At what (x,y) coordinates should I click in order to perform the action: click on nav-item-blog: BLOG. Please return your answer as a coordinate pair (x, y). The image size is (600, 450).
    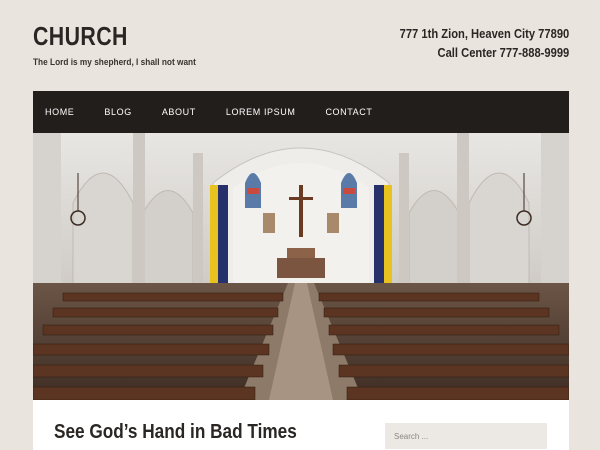
    Looking at the image, I should click on (117, 112).